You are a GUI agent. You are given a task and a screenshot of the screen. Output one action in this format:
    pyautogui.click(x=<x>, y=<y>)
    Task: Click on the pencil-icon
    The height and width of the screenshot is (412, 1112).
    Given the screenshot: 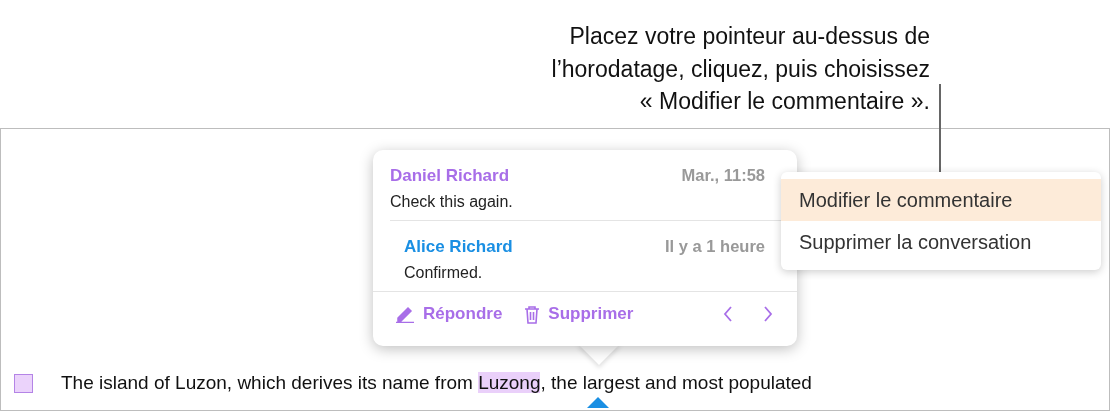 What is the action you would take?
    pyautogui.click(x=405, y=314)
    